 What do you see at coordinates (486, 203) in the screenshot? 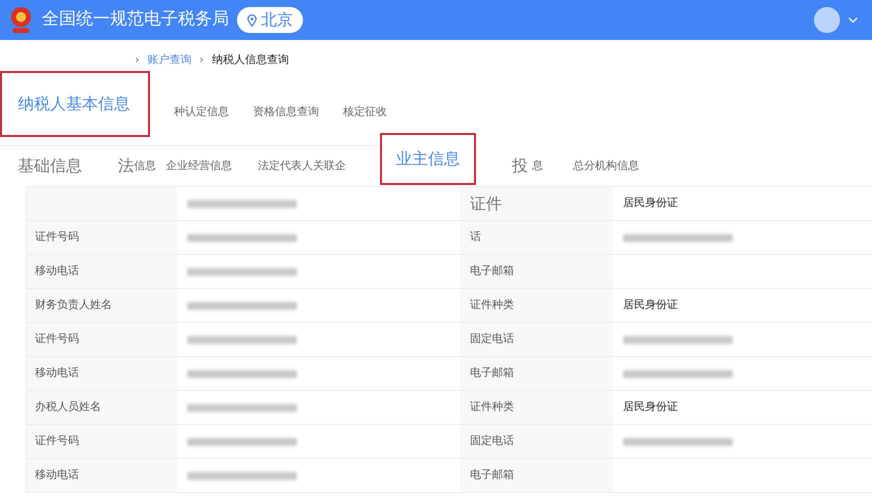
I see `field-label: 证件` at bounding box center [486, 203].